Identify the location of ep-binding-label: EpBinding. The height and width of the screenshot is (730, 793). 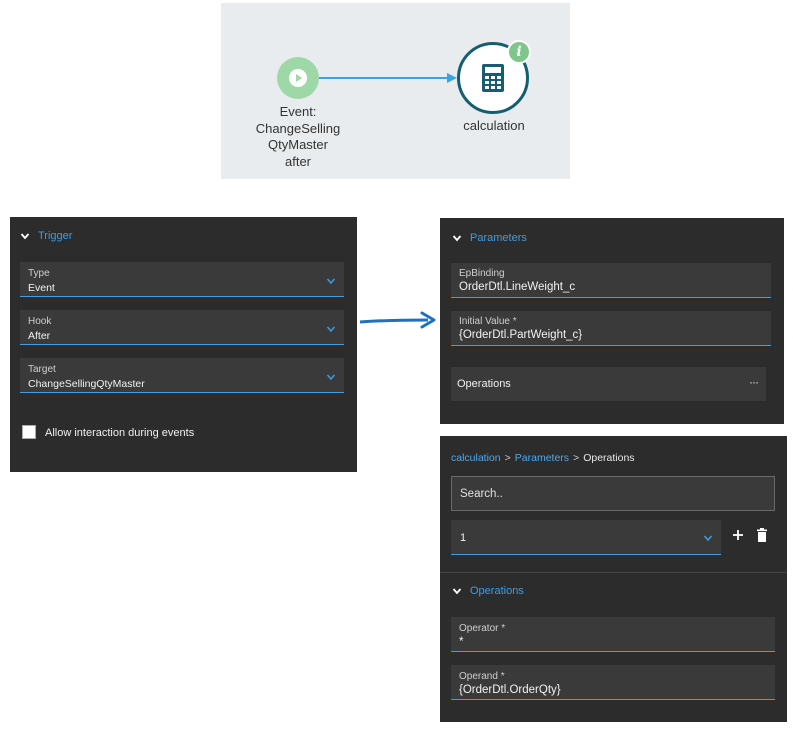
(482, 273).